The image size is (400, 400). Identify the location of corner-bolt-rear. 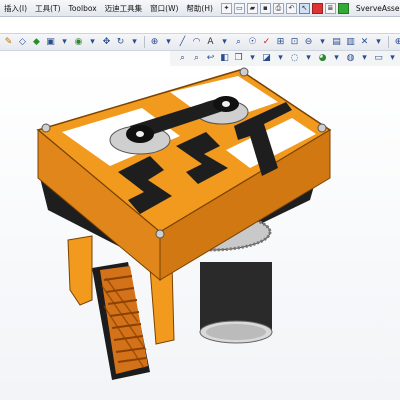
(244, 72).